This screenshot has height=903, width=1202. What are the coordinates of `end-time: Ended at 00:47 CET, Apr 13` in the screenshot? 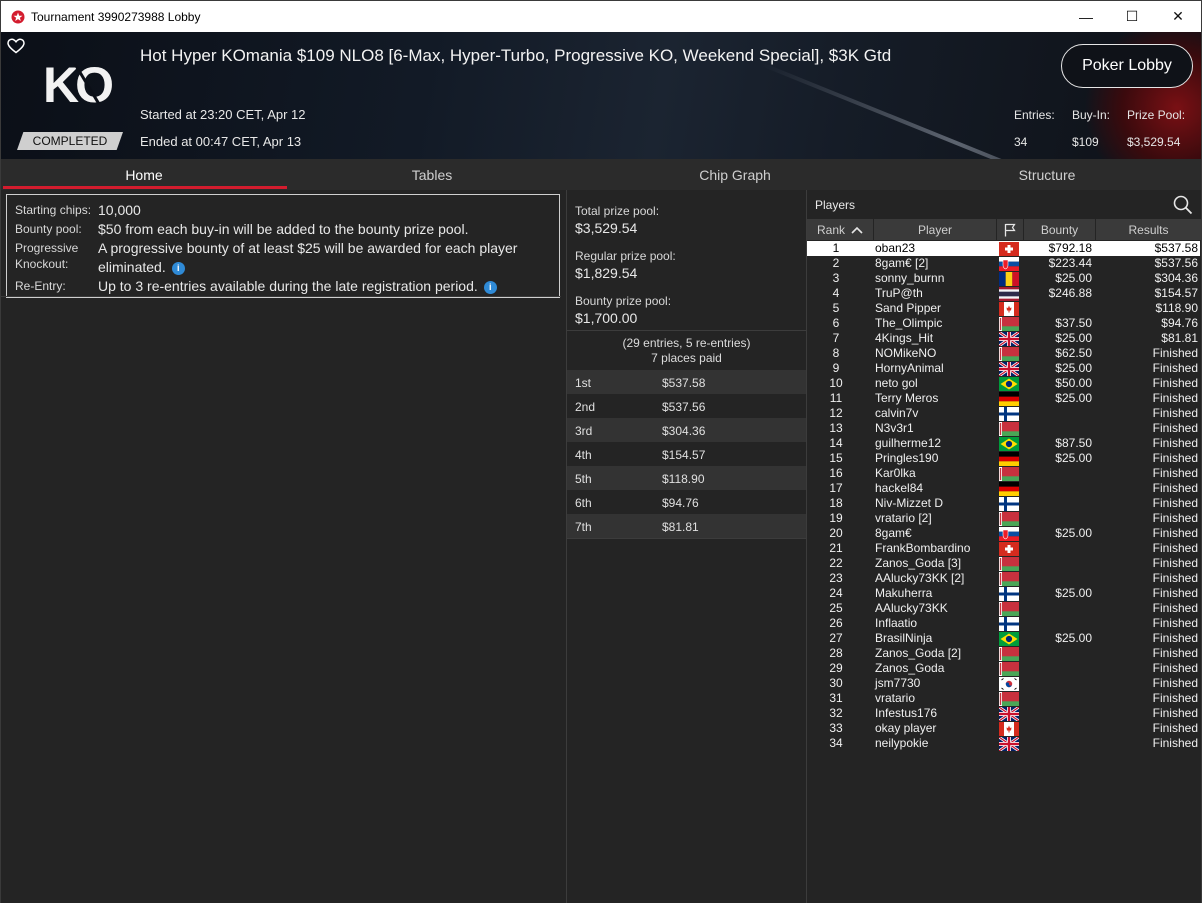 It's located at (221, 141).